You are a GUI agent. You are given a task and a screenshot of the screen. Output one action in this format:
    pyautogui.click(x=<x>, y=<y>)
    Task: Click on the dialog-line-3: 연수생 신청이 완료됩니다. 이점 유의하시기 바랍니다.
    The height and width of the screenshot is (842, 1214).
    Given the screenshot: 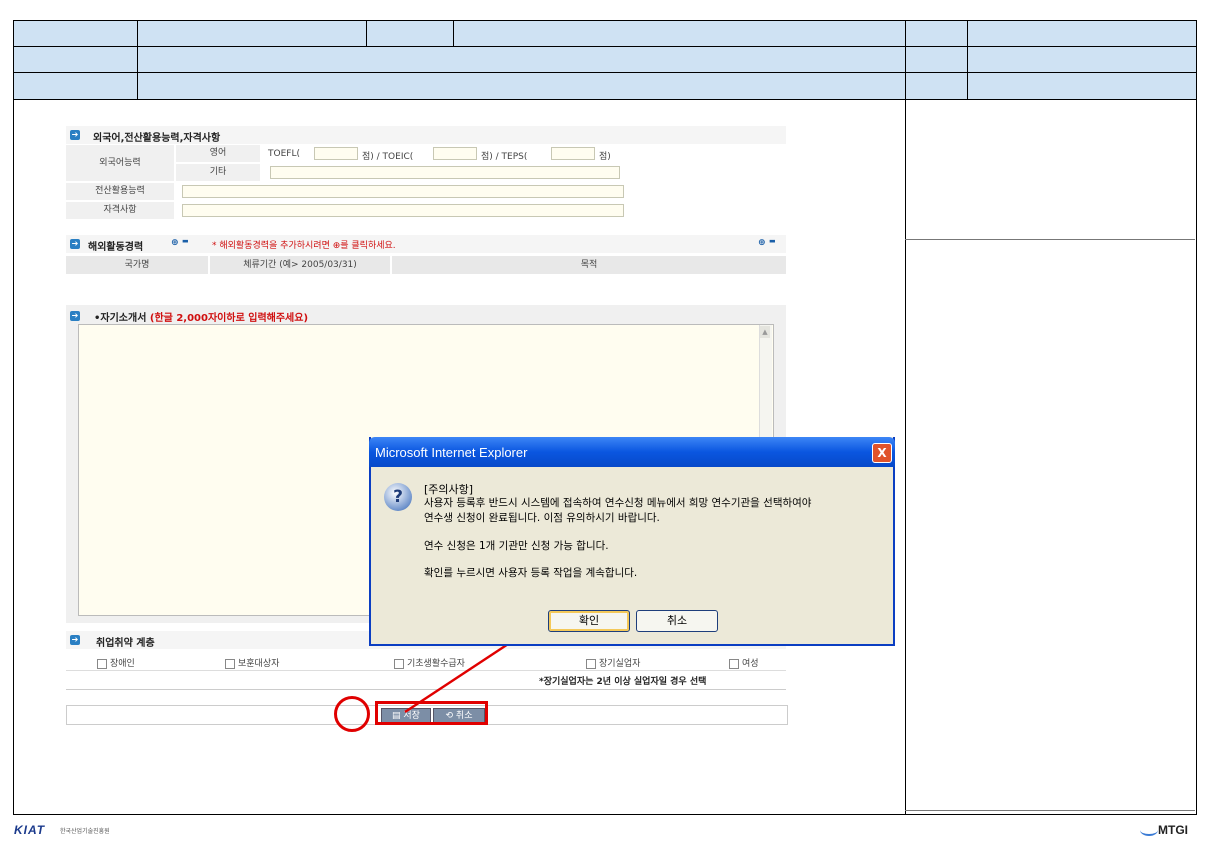 What is the action you would take?
    pyautogui.click(x=542, y=518)
    